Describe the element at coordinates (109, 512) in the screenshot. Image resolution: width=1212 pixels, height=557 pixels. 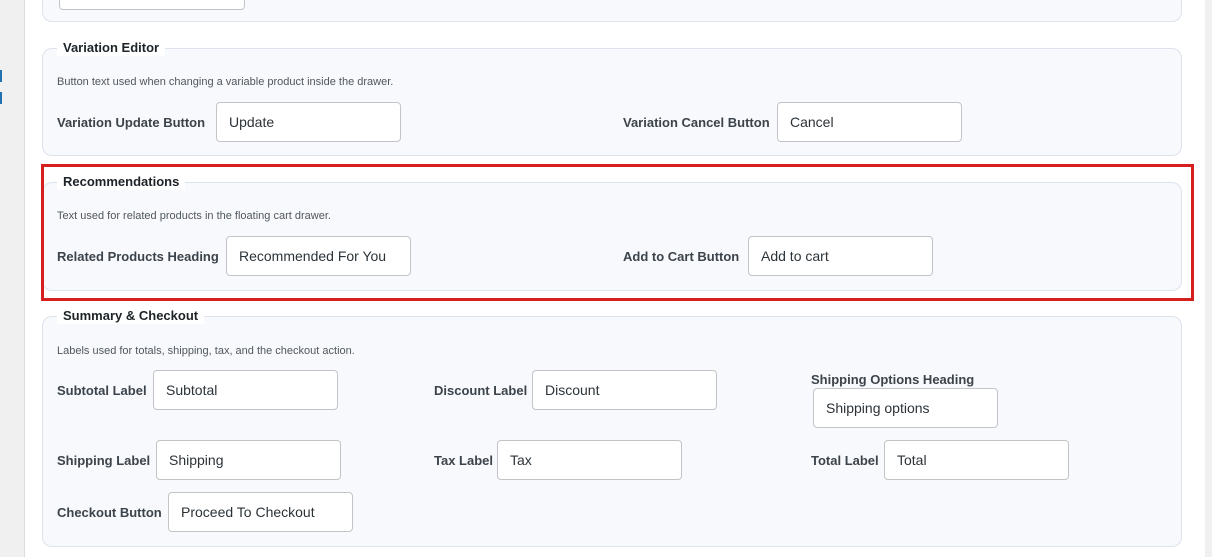
I see `checkout-button-label: Checkout Button` at that location.